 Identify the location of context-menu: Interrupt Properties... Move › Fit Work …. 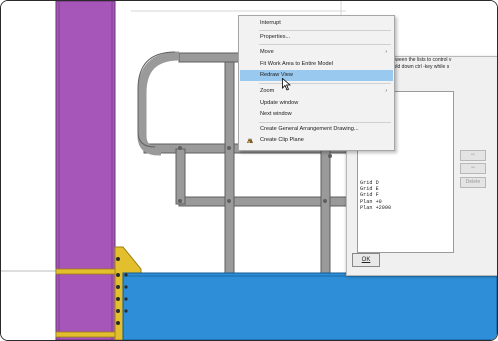
(316, 83).